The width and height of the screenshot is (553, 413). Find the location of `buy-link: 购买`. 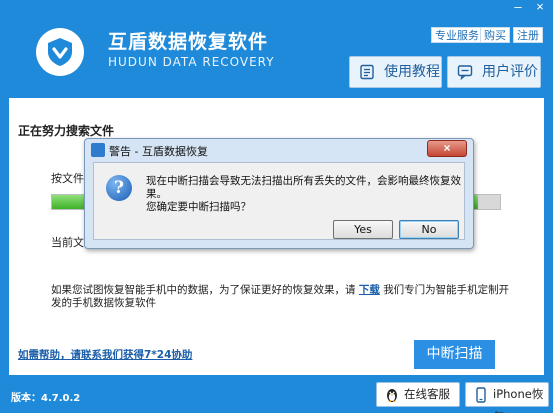

buy-link: 购买 is located at coordinates (495, 35).